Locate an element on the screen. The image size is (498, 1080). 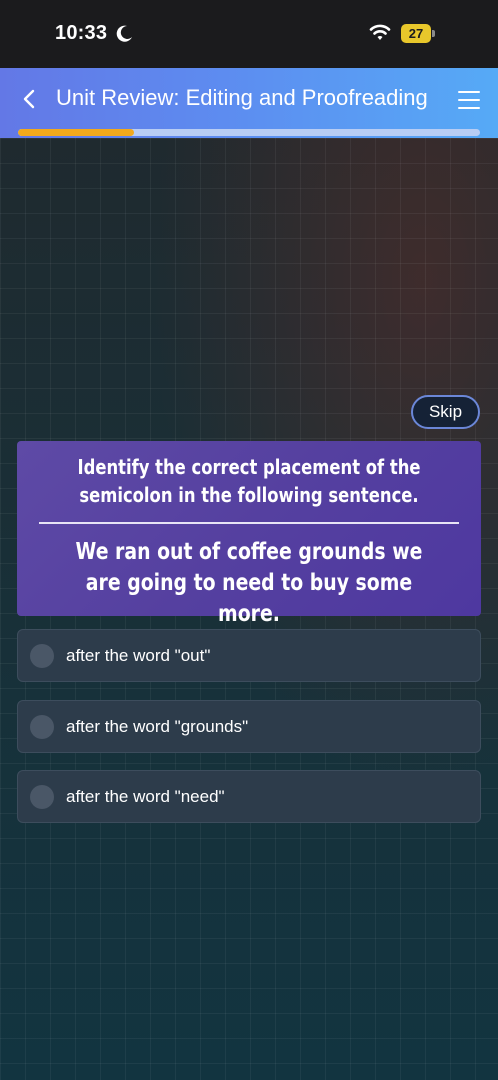
question-divider is located at coordinates (249, 523).